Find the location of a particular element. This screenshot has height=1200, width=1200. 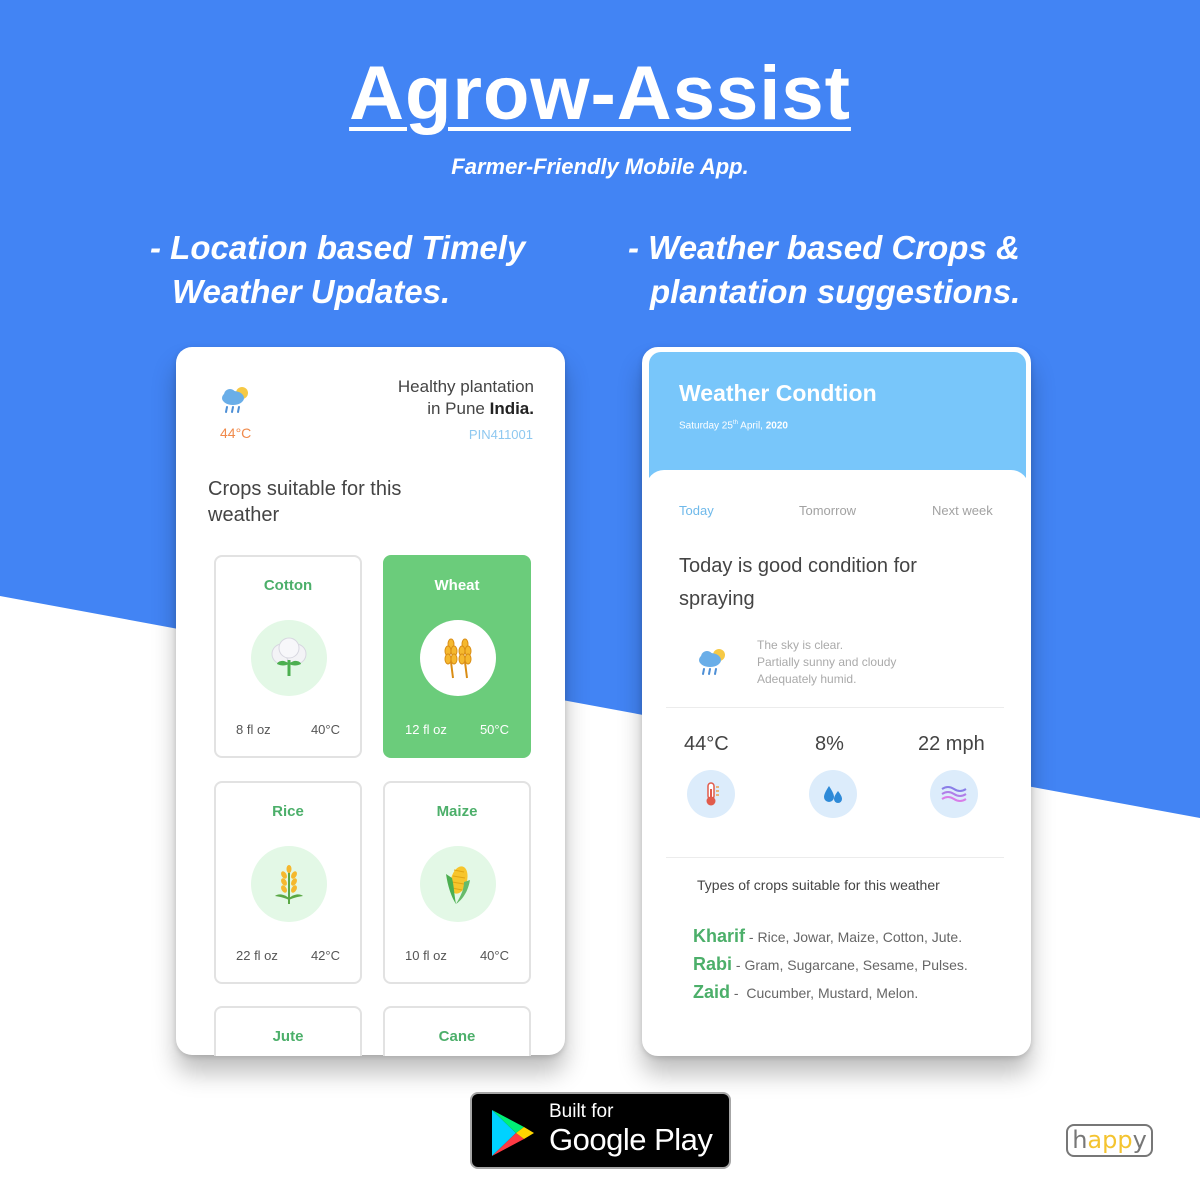

feature-location-weather: - Location based Timely Weather Updates. is located at coordinates (337, 270).